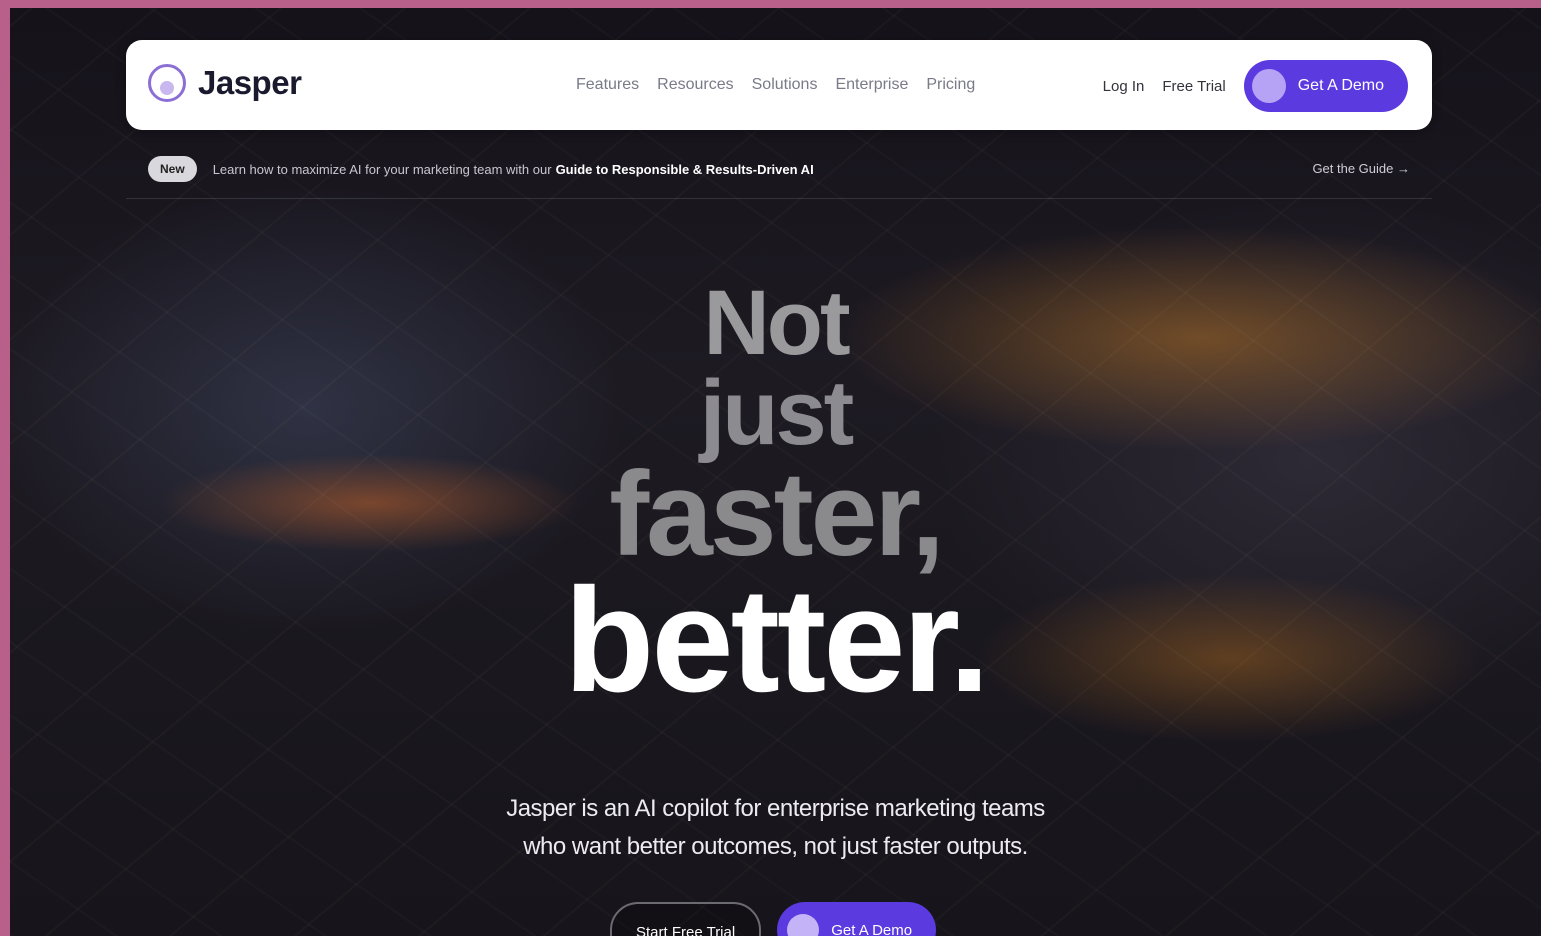 Image resolution: width=1541 pixels, height=936 pixels. What do you see at coordinates (773, 919) in the screenshot?
I see `hero-cta-row: Start Free Trial Get A Demo` at bounding box center [773, 919].